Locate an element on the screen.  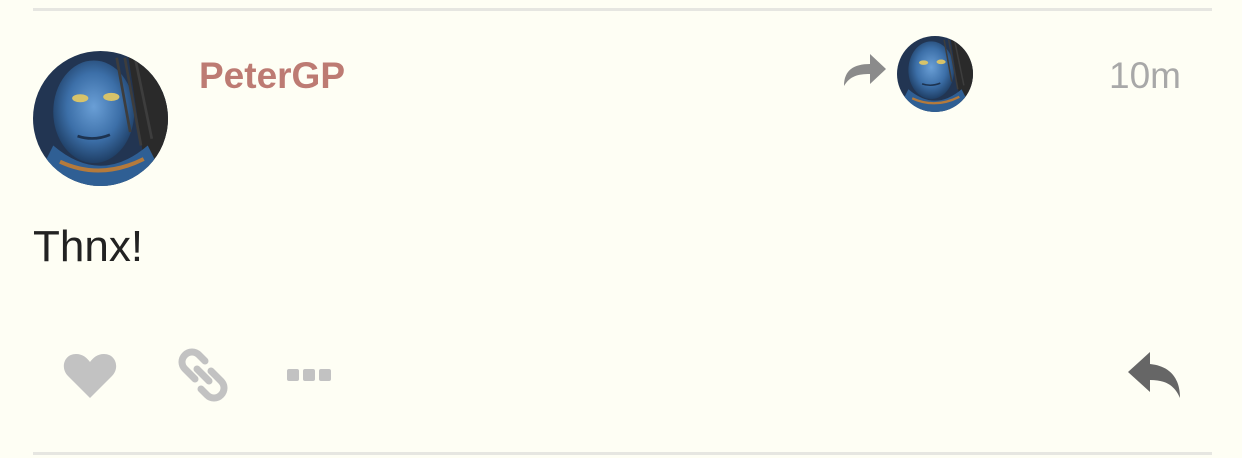
username-link: PeterGP is located at coordinates (272, 76).